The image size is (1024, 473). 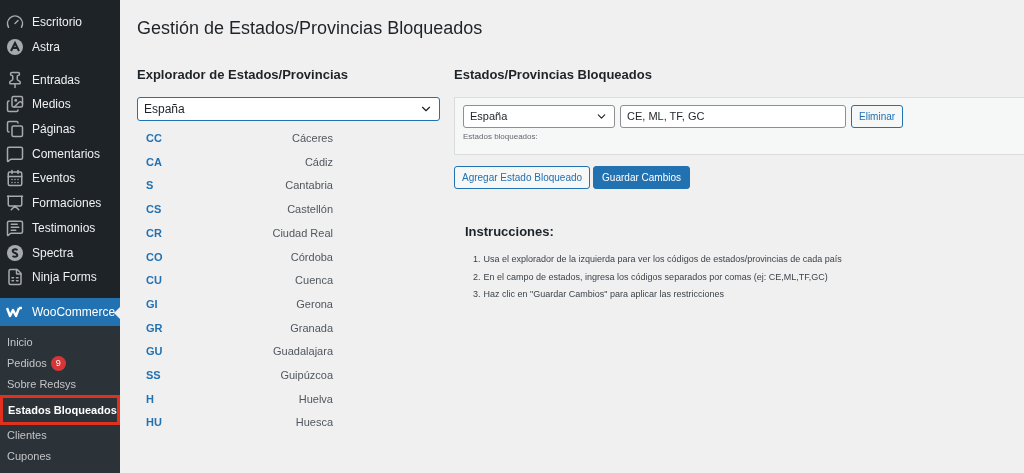 I want to click on state-name: Huesca, so click(x=314, y=423).